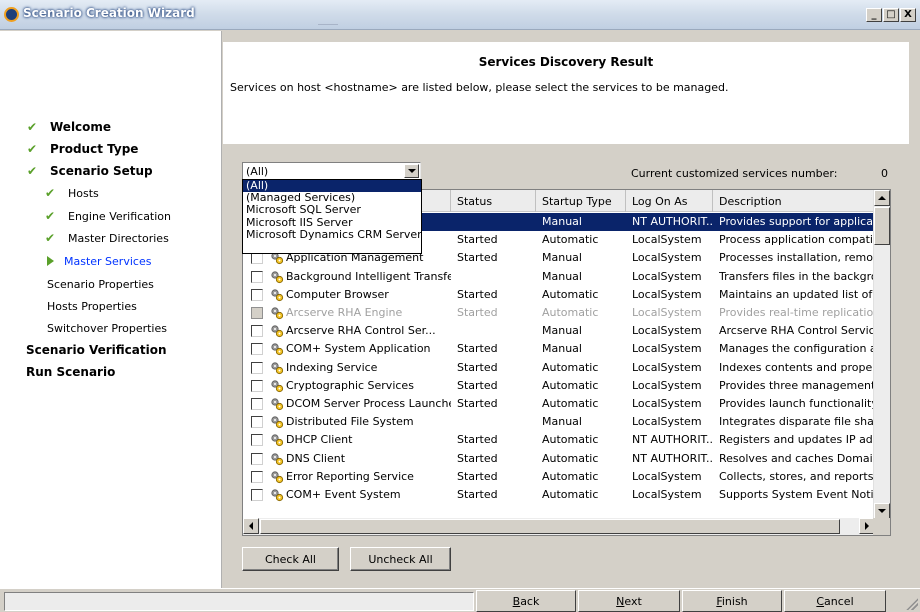 This screenshot has height=612, width=920. I want to click on finish-button: Finish, so click(732, 601).